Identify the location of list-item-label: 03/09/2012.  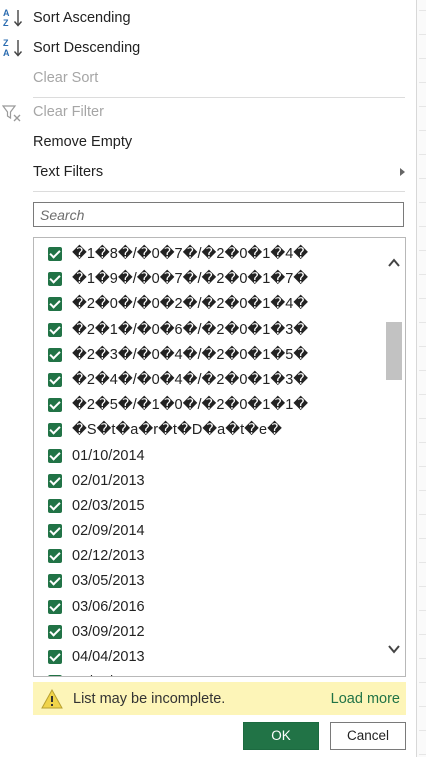
(108, 631).